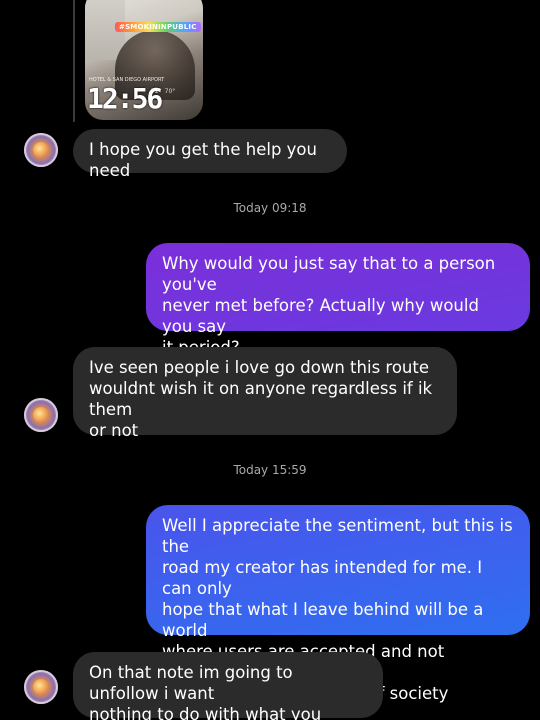 This screenshot has width=540, height=720. Describe the element at coordinates (175, 97) in the screenshot. I see `media-stats: 72° 70°` at that location.